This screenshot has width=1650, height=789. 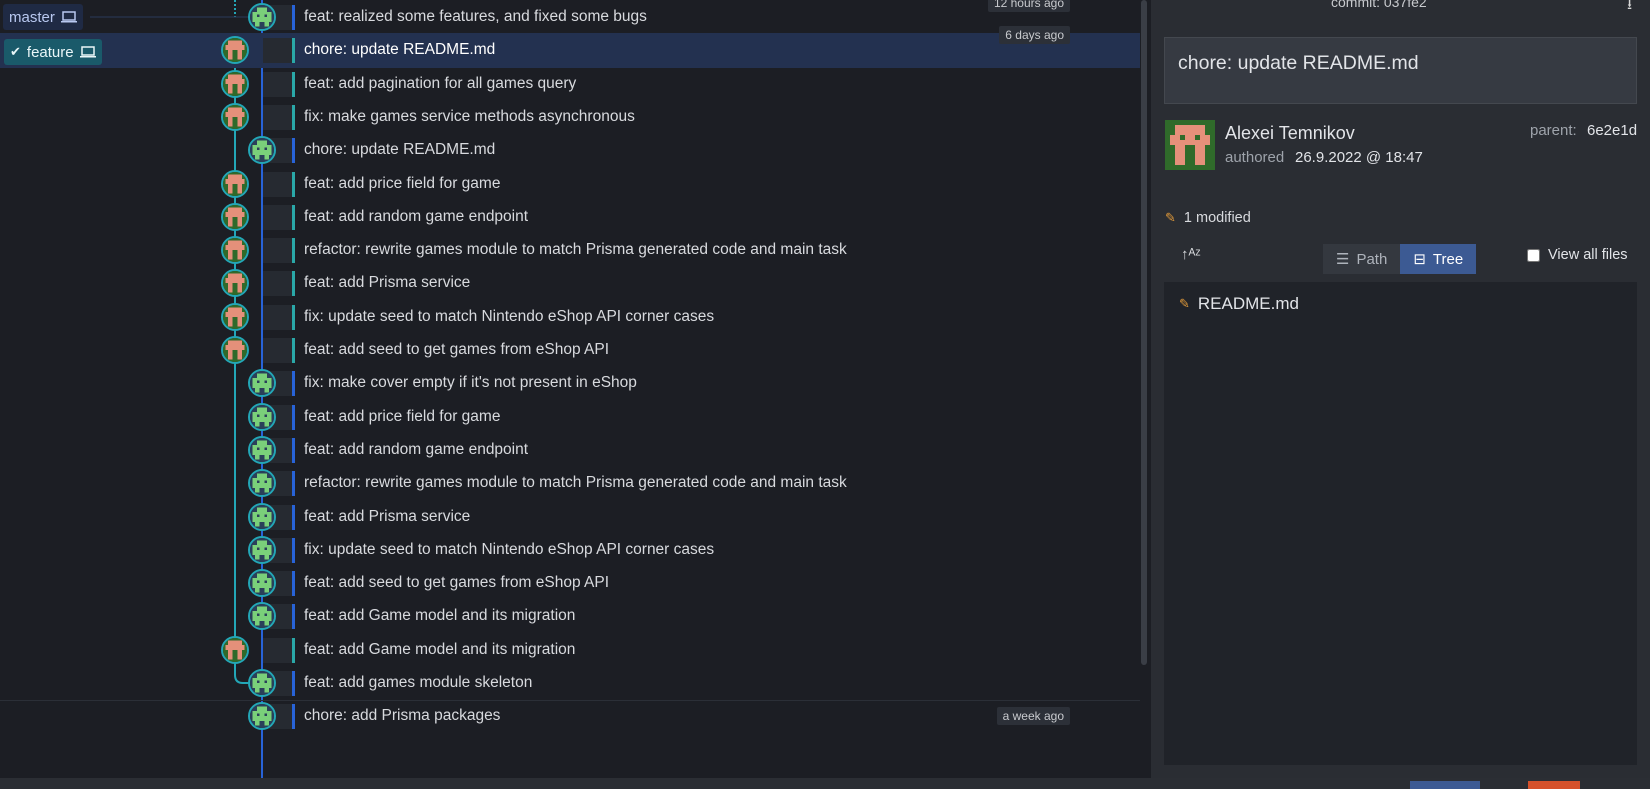 What do you see at coordinates (1359, 157) in the screenshot?
I see `authored-date: 26.9.2022 @ 18:47` at bounding box center [1359, 157].